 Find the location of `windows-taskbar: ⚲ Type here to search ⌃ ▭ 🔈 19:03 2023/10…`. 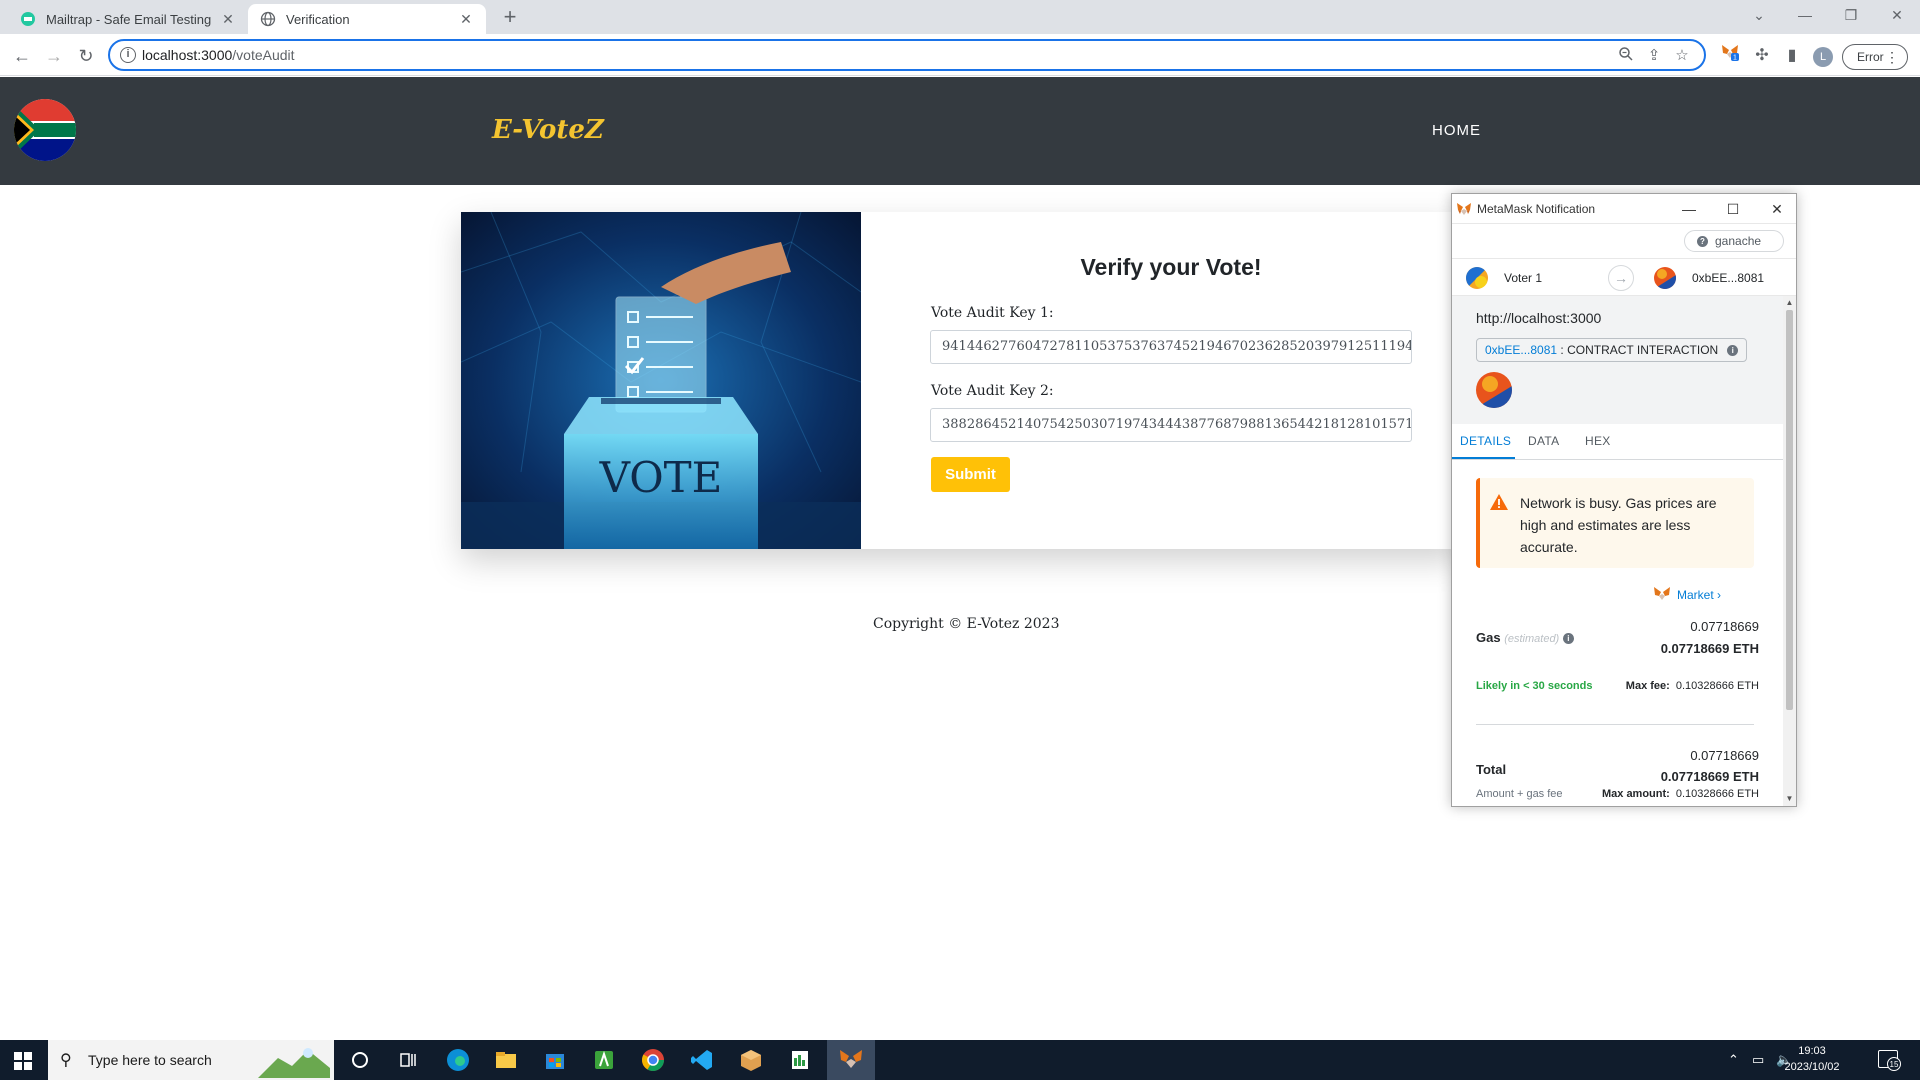

windows-taskbar: ⚲ Type here to search ⌃ ▭ 🔈 19:03 2023/10… is located at coordinates (960, 1060).